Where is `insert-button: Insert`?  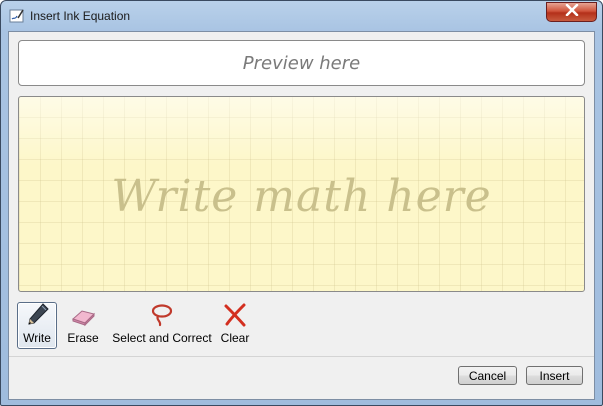 insert-button: Insert is located at coordinates (554, 375).